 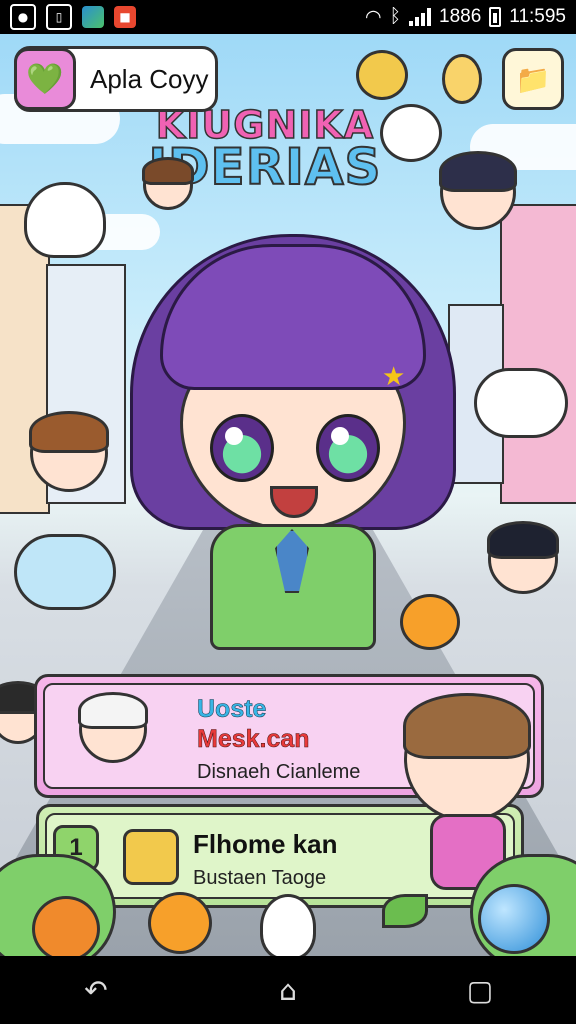 What do you see at coordinates (382, 75) in the screenshot?
I see `candy-icon` at bounding box center [382, 75].